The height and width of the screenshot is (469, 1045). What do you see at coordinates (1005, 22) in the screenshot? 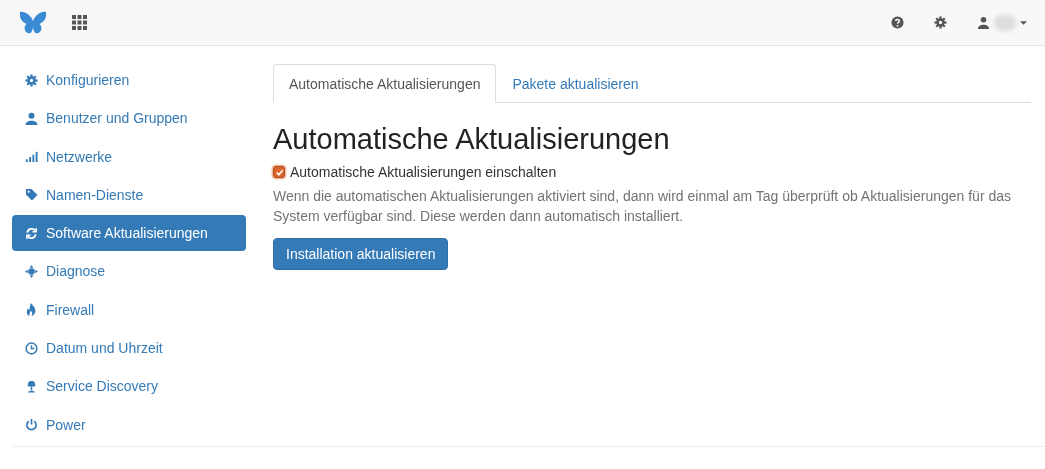
I see `blurred-username` at bounding box center [1005, 22].